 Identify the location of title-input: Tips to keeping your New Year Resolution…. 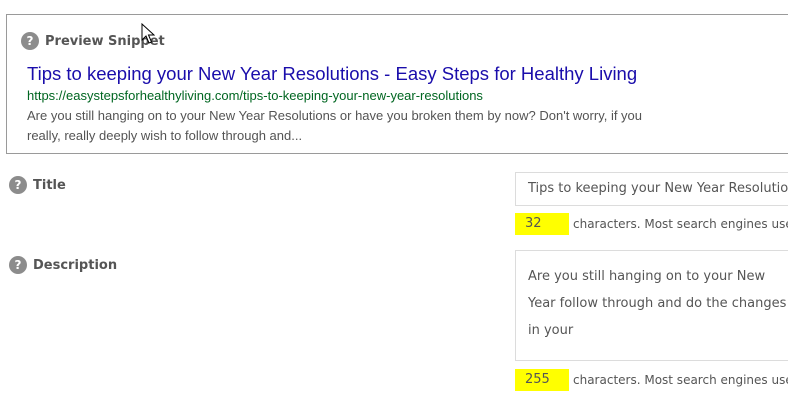
(651, 189).